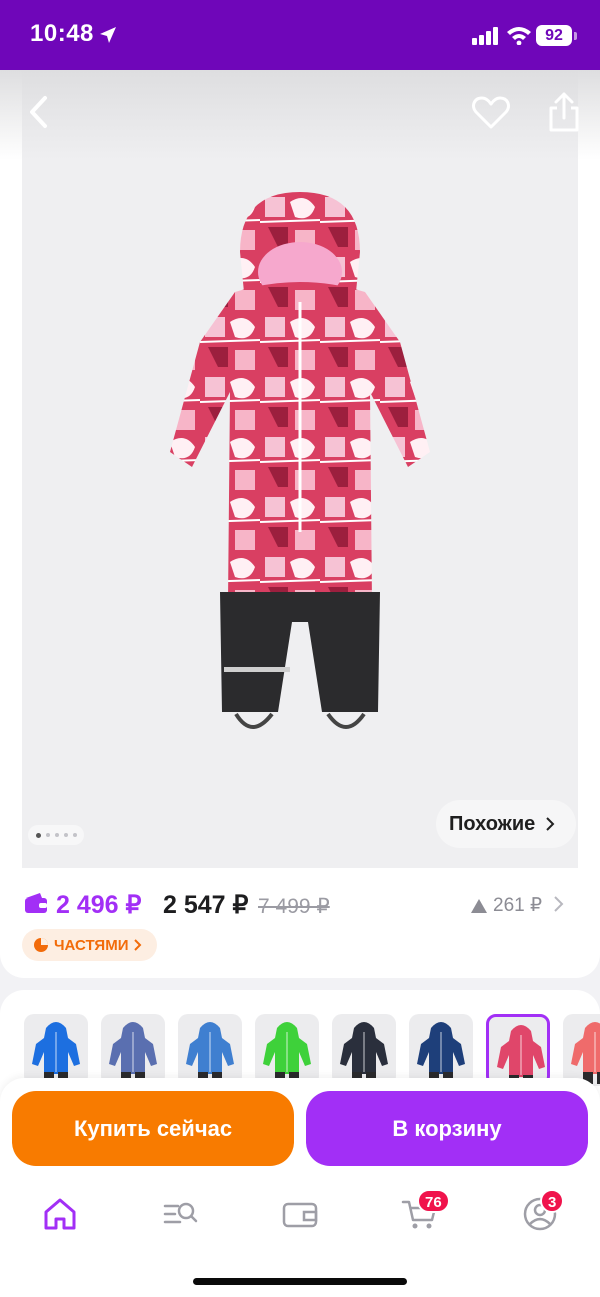 This screenshot has width=600, height=1297. What do you see at coordinates (294, 906) in the screenshot?
I see `old-price: 7 499 ₽` at bounding box center [294, 906].